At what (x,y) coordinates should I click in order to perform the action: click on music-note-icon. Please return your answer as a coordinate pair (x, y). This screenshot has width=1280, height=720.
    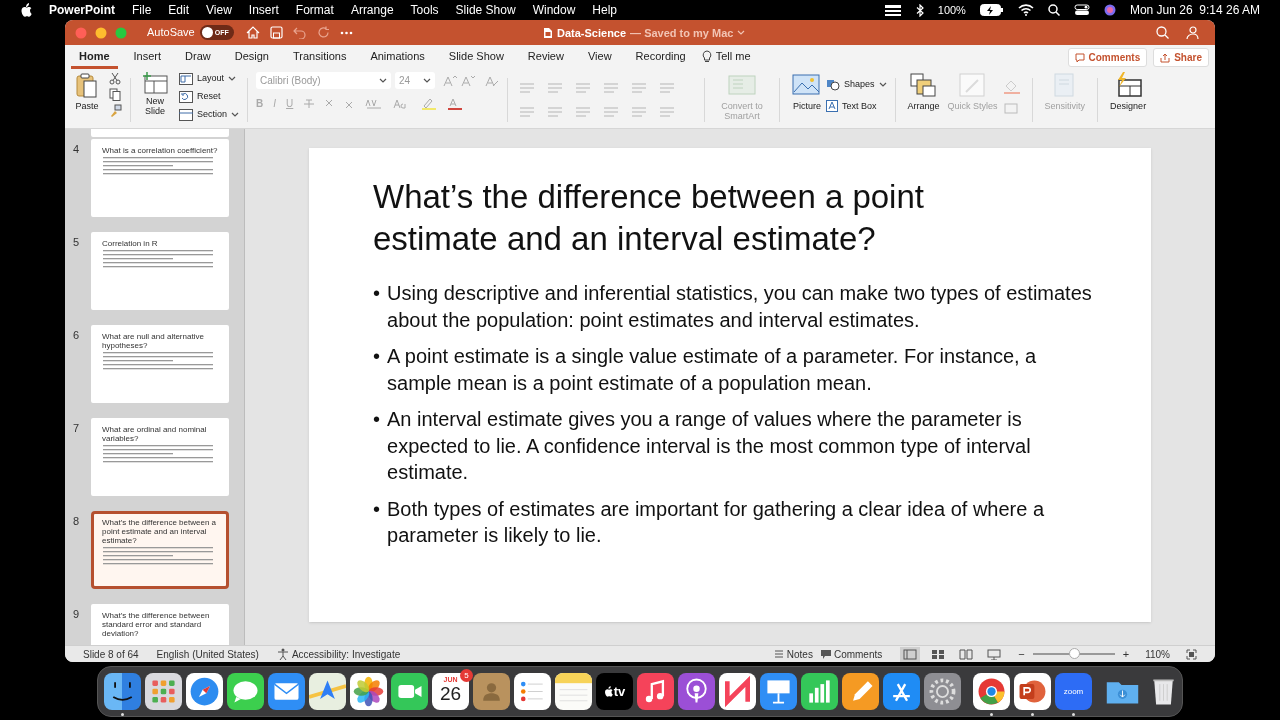
    Looking at the image, I should click on (655, 691).